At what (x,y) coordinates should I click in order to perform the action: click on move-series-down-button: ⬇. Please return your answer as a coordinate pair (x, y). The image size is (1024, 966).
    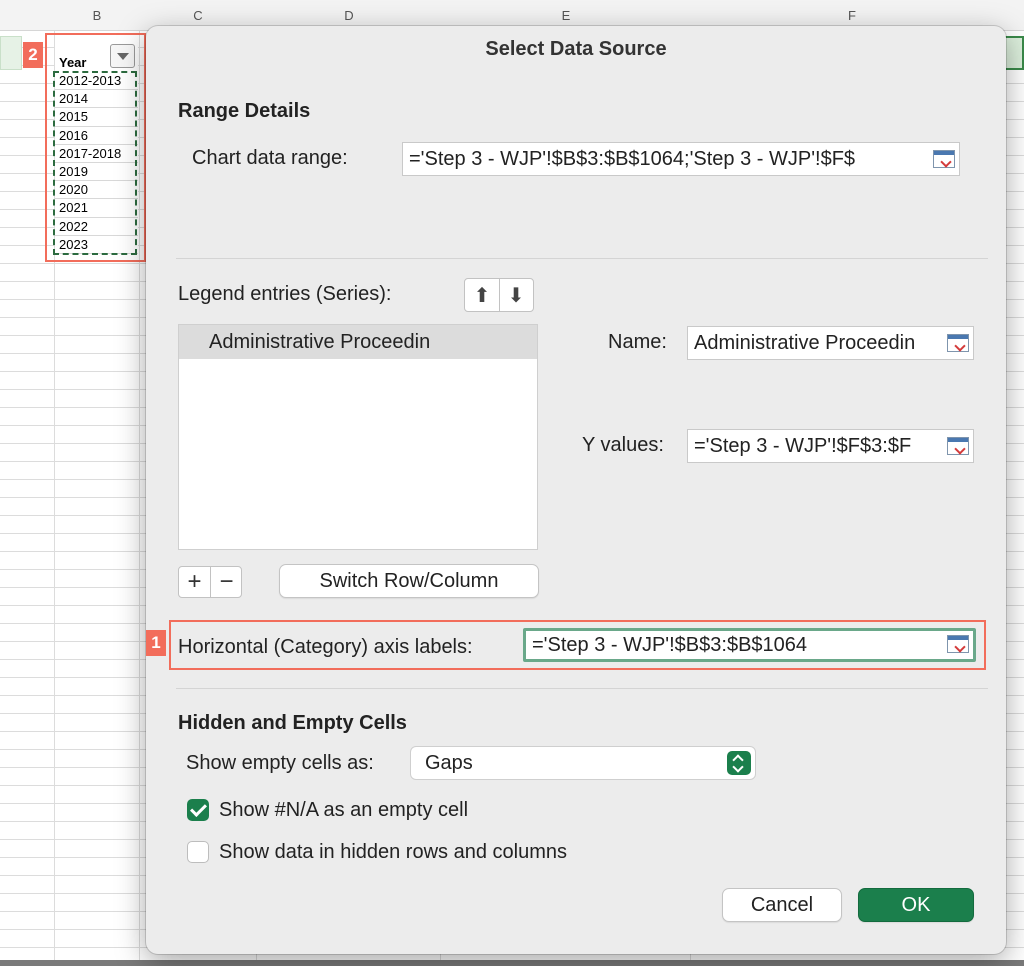
    Looking at the image, I should click on (516, 295).